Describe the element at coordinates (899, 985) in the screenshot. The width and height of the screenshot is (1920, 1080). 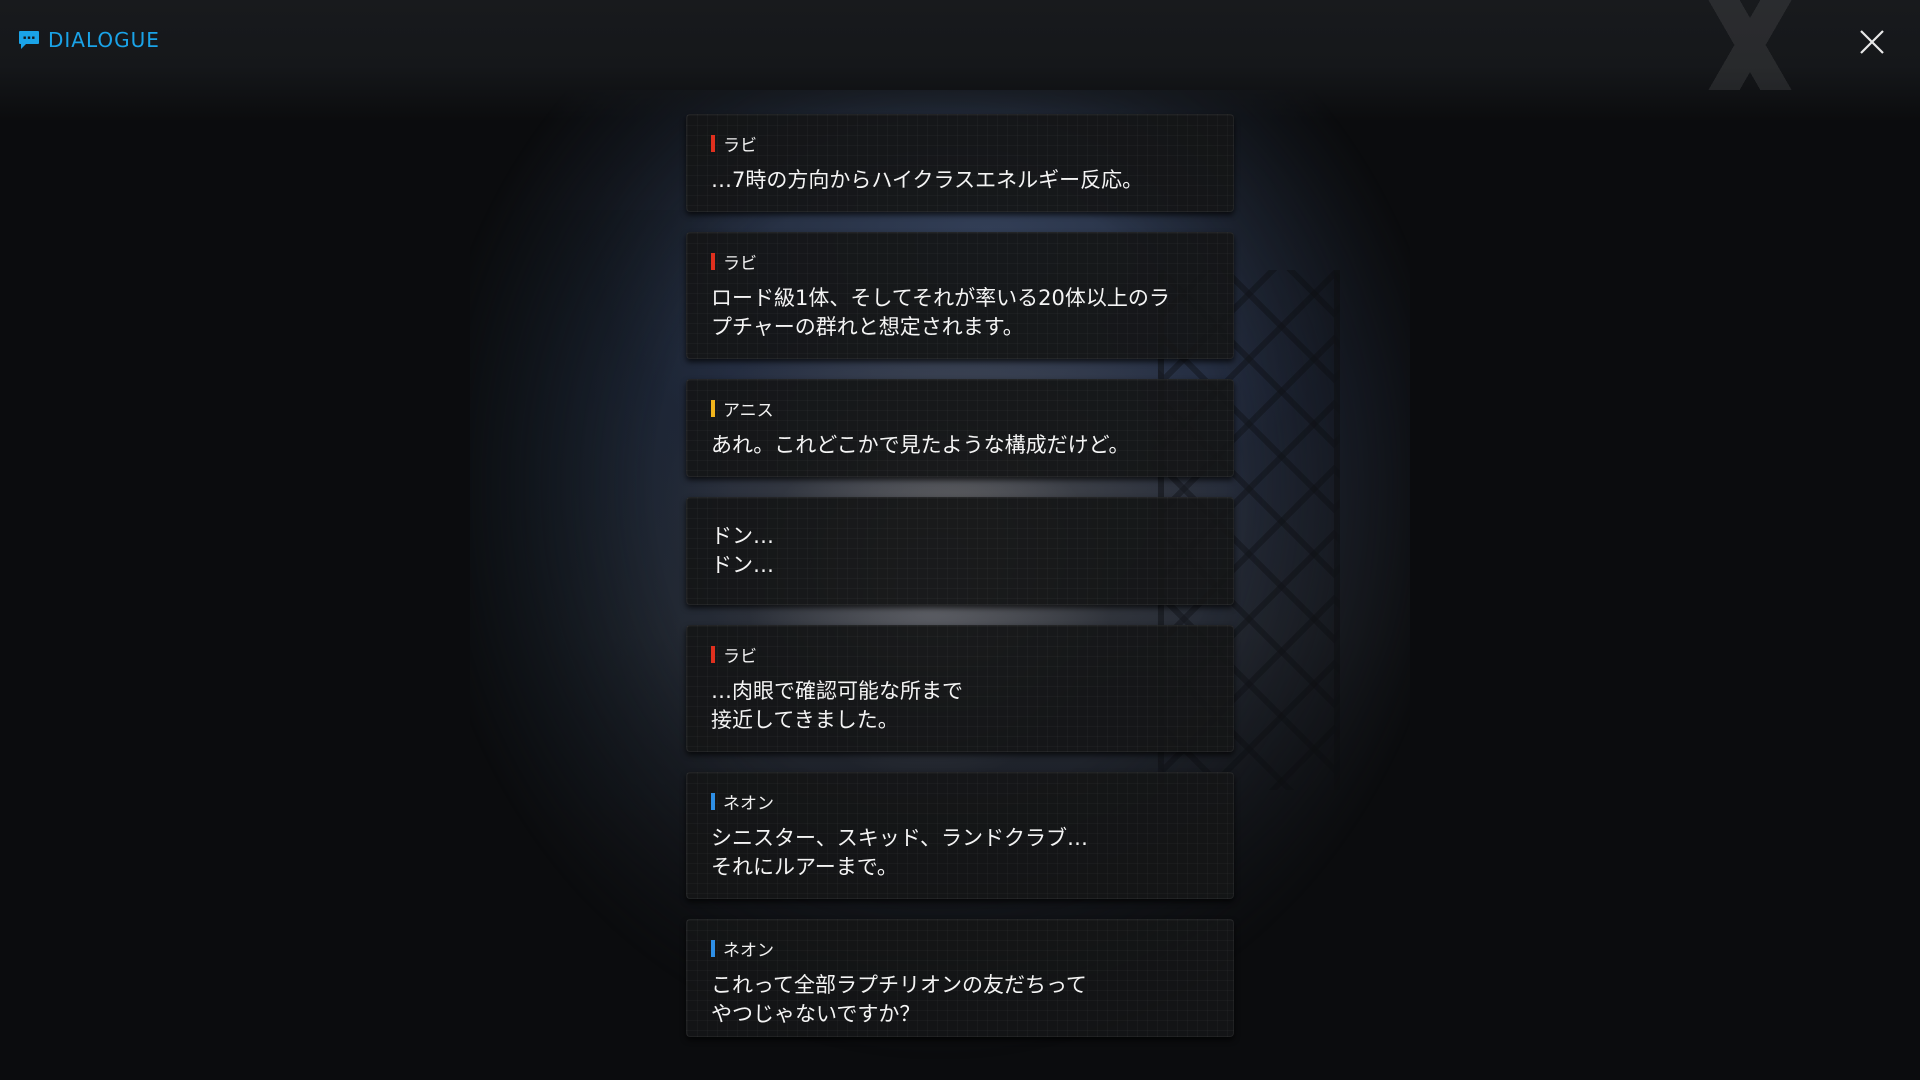
I see `dialogue-line: これって全部ラプチリオンの友だちって` at that location.